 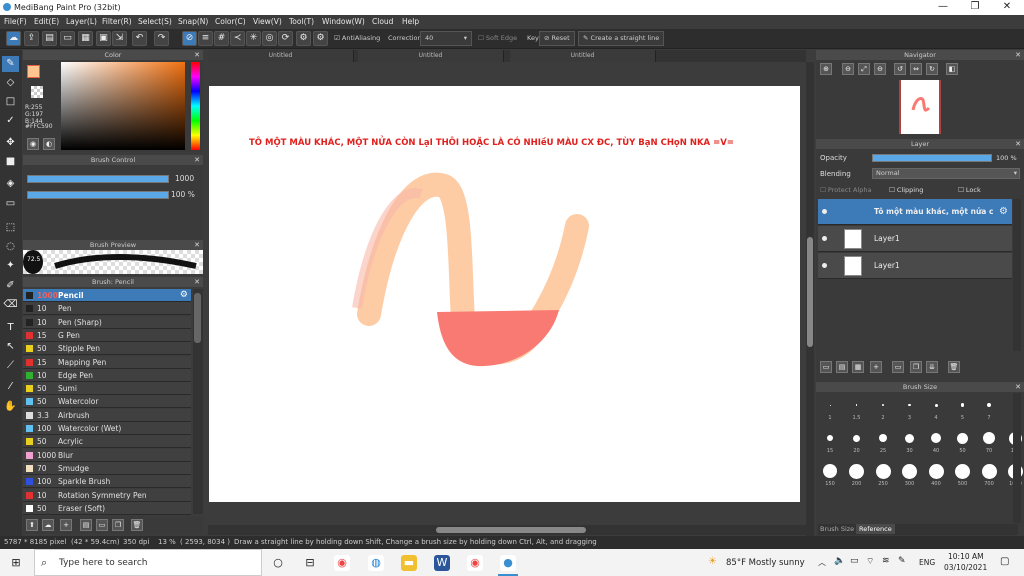 I want to click on menu-window: Window(W), so click(x=343, y=21).